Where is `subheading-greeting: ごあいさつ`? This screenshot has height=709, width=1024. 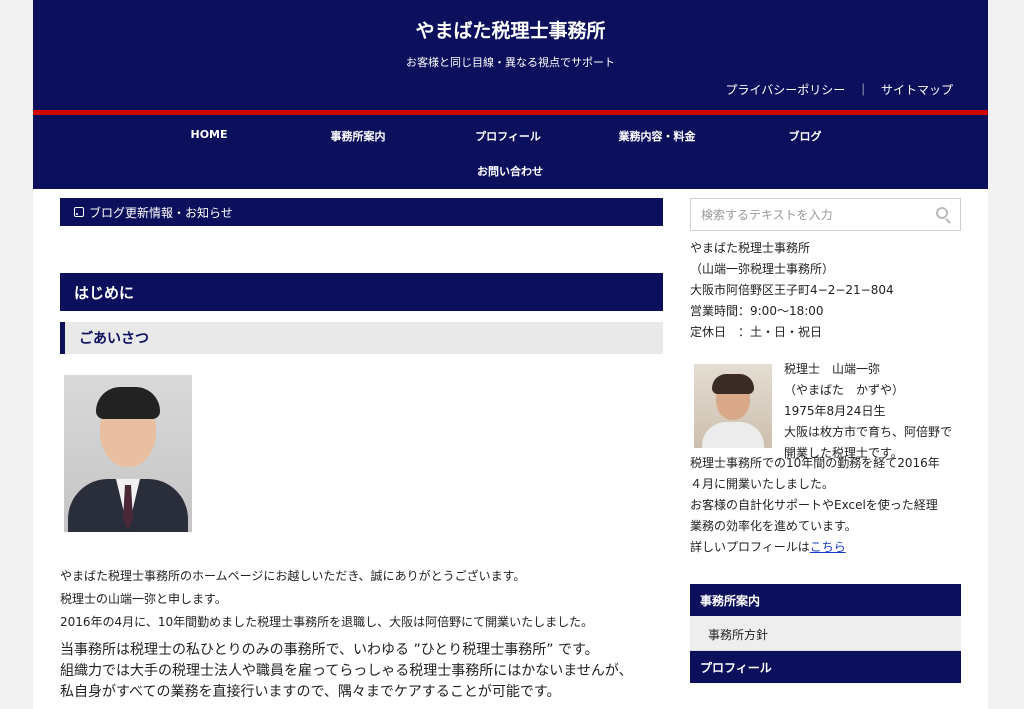 subheading-greeting: ごあいさつ is located at coordinates (361, 338).